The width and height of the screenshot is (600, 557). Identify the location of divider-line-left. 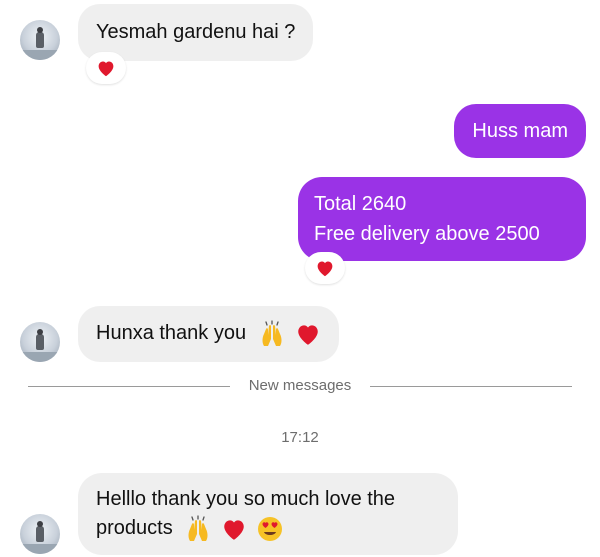
(129, 386).